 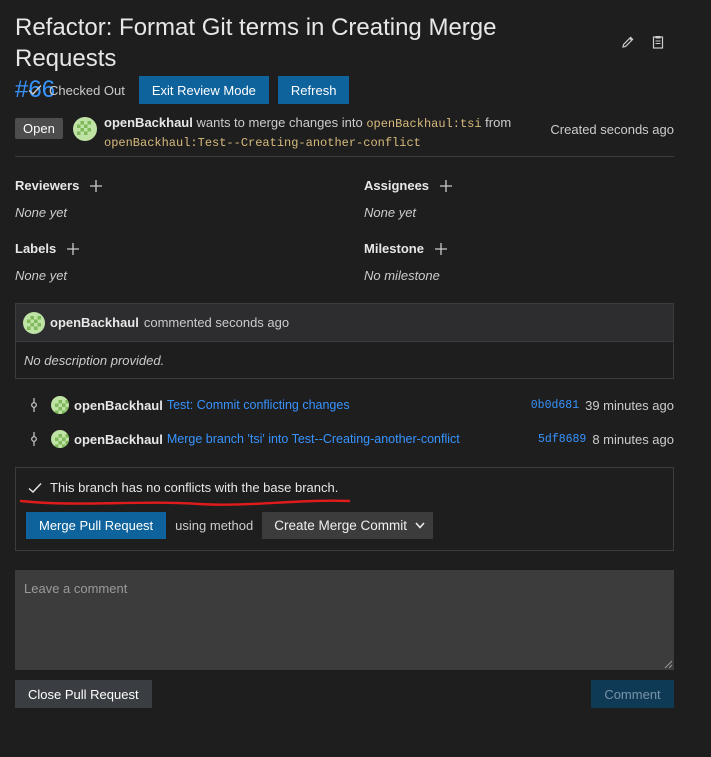 I want to click on review-actions: Checked Out Exit Review Mode Refresh, so click(x=189, y=90).